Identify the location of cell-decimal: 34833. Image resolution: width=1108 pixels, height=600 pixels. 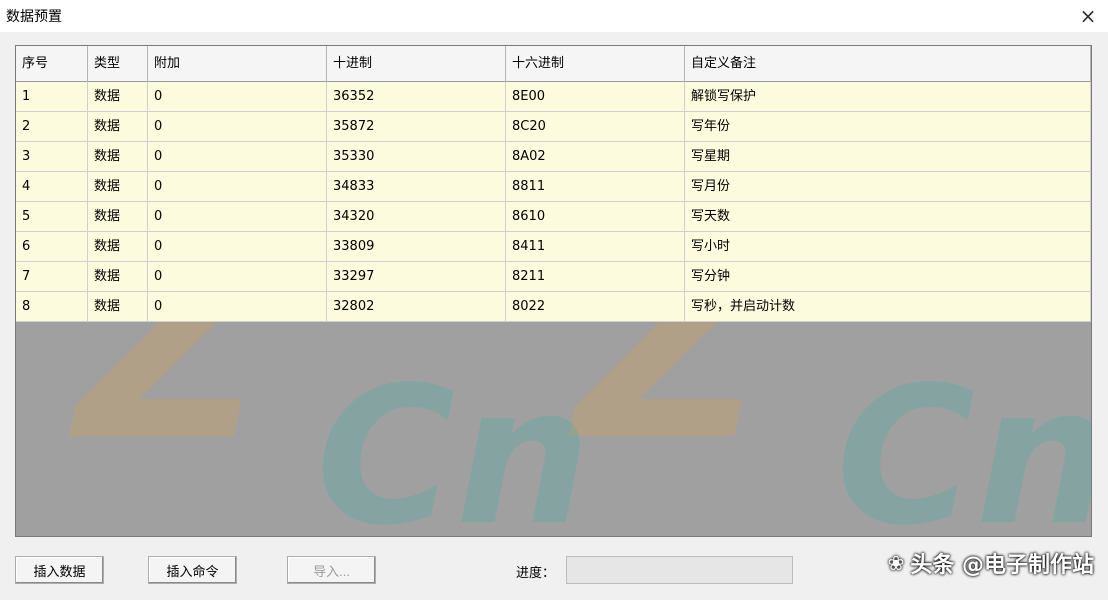
(416, 187).